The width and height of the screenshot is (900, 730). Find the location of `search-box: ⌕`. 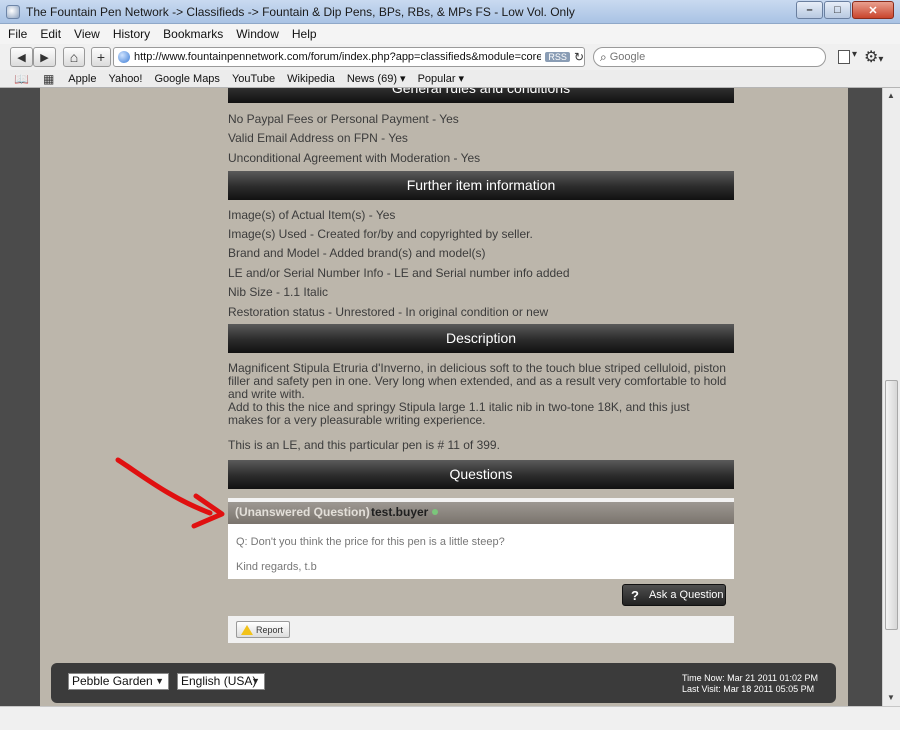

search-box: ⌕ is located at coordinates (709, 57).